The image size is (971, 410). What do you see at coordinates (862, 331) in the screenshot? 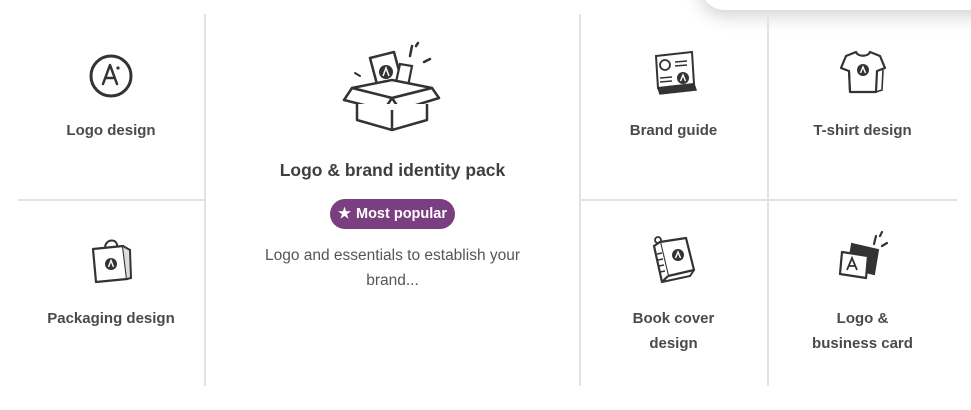
I see `logo-business-card-label: Logo & business card` at bounding box center [862, 331].